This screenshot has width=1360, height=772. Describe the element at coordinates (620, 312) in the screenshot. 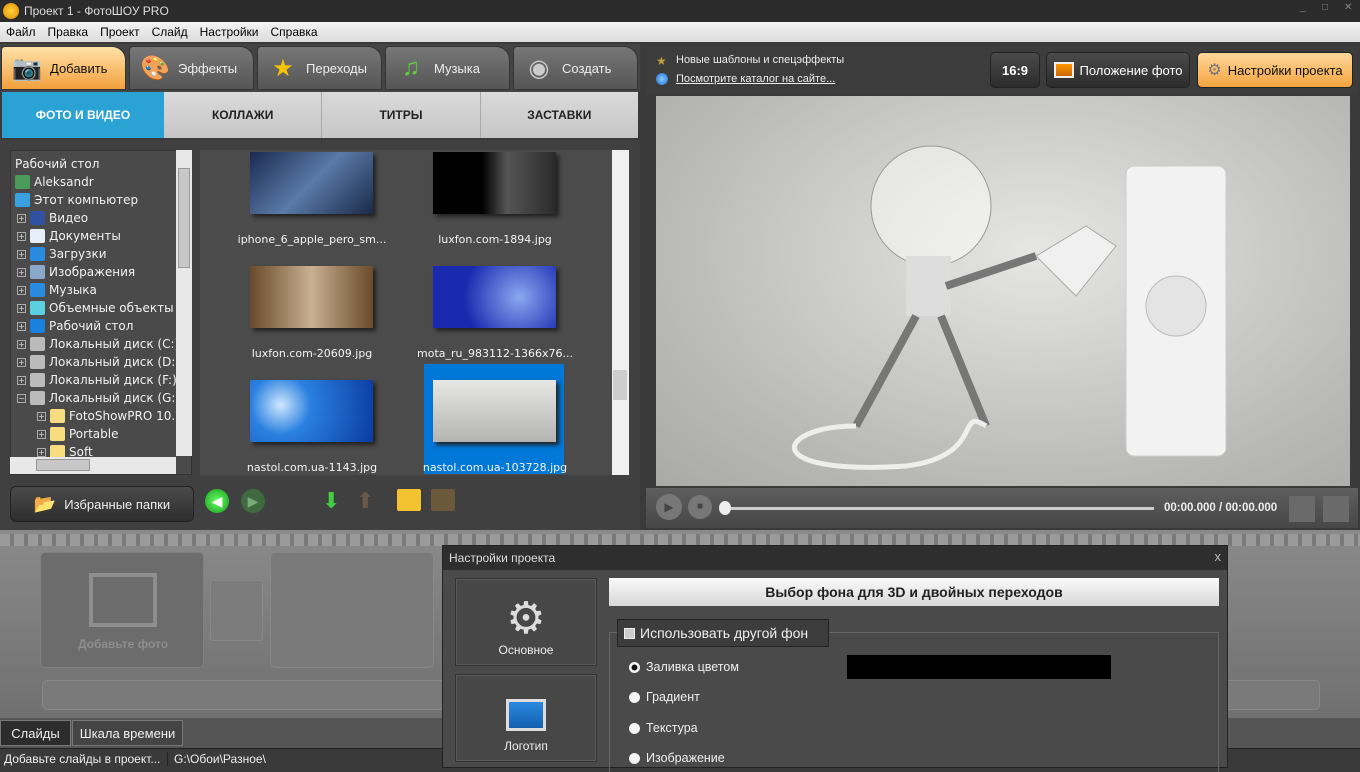

I see `grid-scrollbar` at that location.